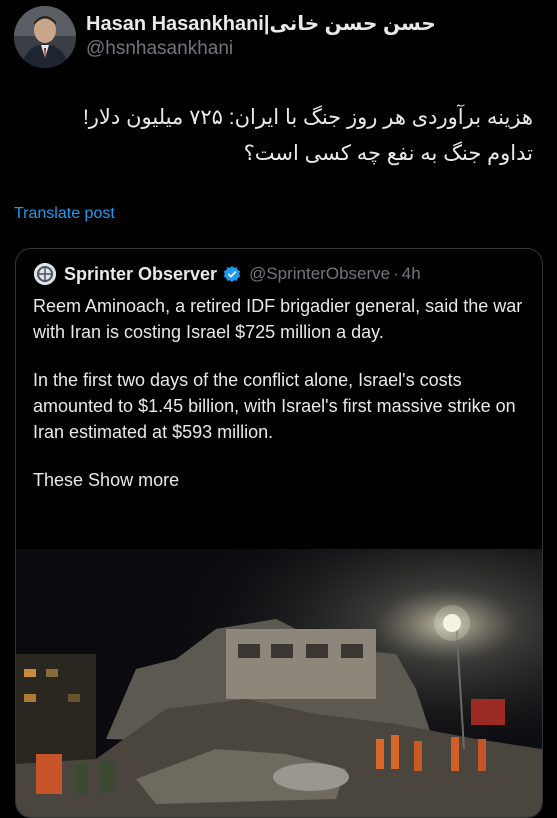 This screenshot has width=557, height=818. I want to click on quoted-tweet-header: Sprinter Observer @SprinterObserve · 4h, so click(227, 274).